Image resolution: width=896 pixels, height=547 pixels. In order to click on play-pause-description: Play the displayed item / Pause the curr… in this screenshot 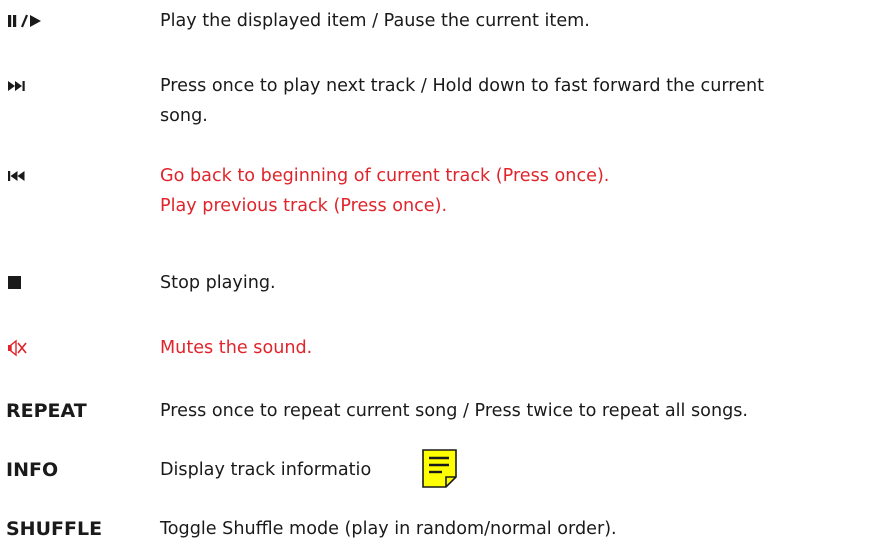, I will do `click(375, 21)`.